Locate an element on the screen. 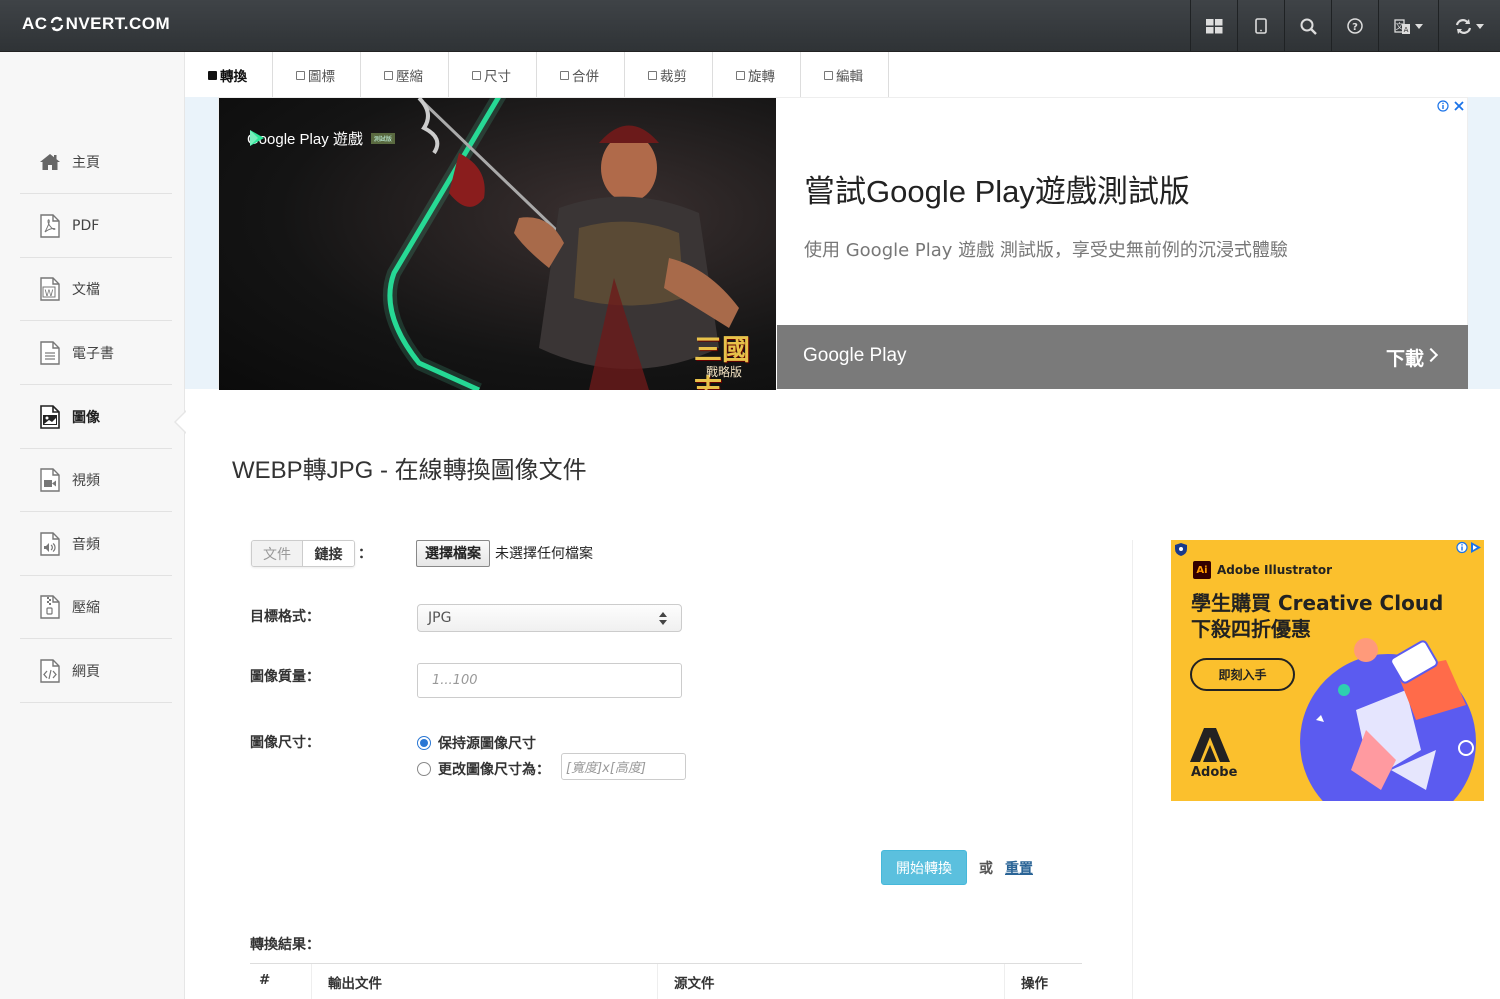 The height and width of the screenshot is (999, 1500). adobe-brand-text: Adobe is located at coordinates (1214, 772).